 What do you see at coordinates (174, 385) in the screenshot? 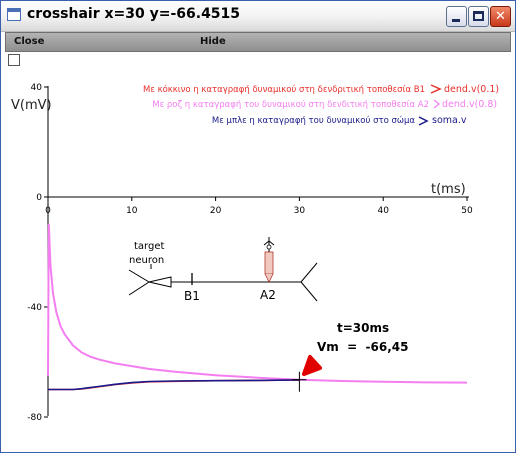
I see `trace-soma-v` at bounding box center [174, 385].